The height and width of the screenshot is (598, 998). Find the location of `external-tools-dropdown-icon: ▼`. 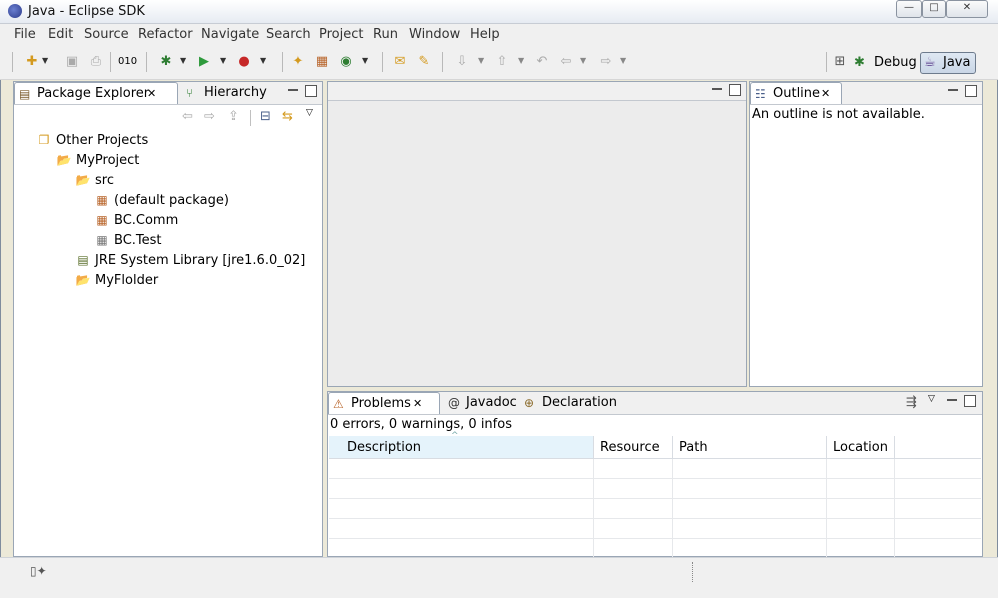

external-tools-dropdown-icon: ▼ is located at coordinates (263, 60).